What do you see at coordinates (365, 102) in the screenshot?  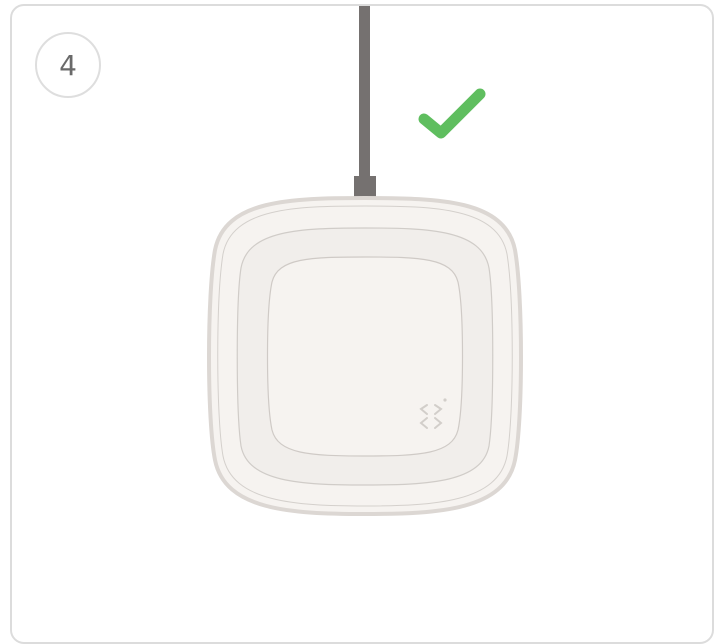 I see `usb-cable` at bounding box center [365, 102].